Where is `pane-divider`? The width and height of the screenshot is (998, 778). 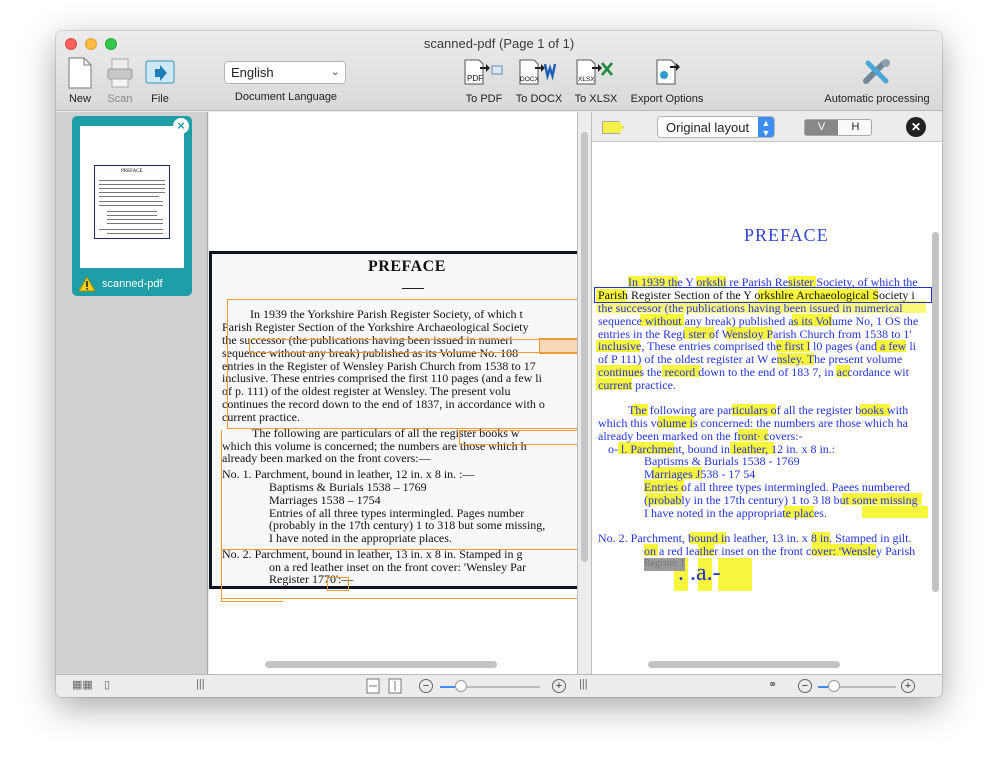
pane-divider is located at coordinates (584, 393).